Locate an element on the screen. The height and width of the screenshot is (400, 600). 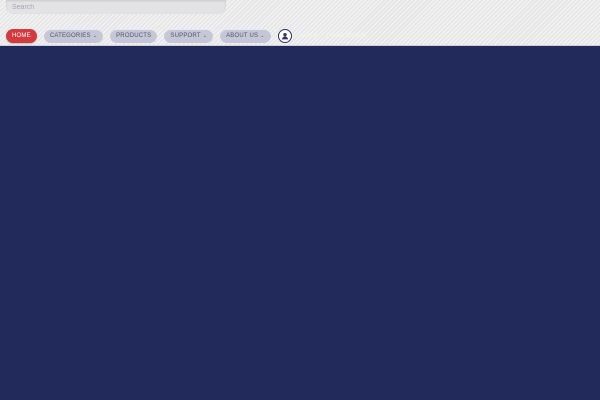
nav-item-home: HOME is located at coordinates (21, 35).